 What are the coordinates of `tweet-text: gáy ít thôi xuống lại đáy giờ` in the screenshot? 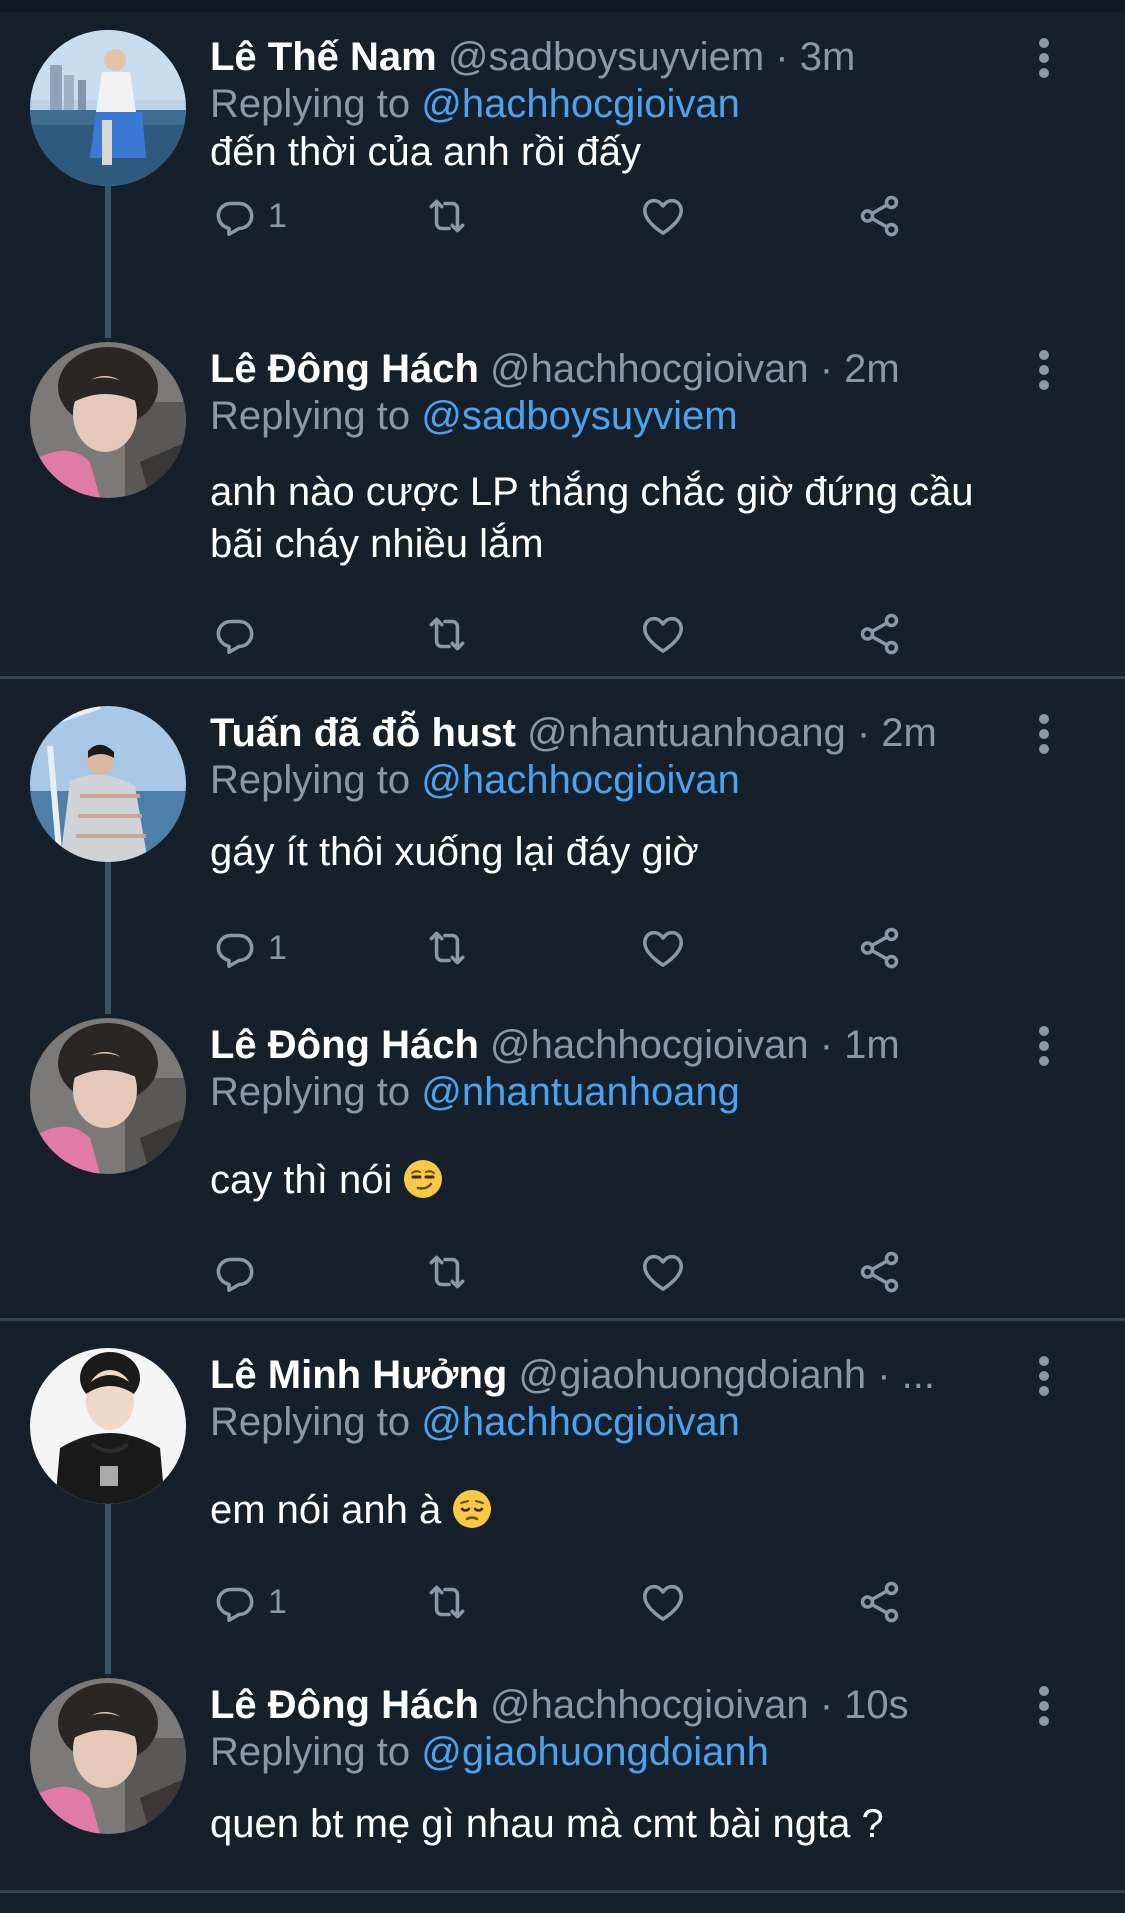 It's located at (454, 852).